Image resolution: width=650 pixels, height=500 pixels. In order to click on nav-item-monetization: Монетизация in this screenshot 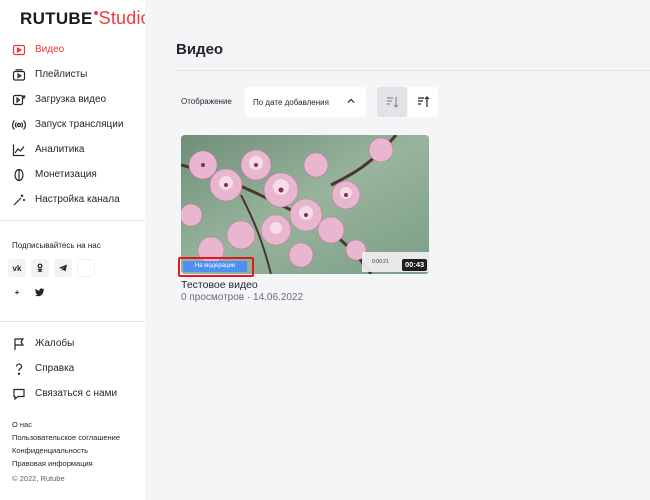, I will do `click(72, 174)`.